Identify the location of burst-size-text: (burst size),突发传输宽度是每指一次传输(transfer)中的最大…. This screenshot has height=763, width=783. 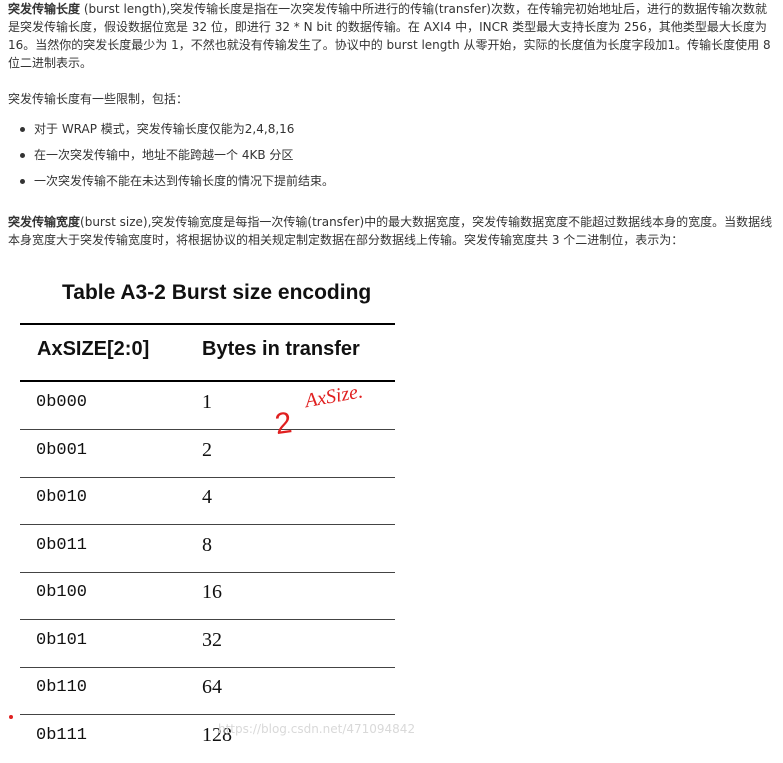
(390, 231).